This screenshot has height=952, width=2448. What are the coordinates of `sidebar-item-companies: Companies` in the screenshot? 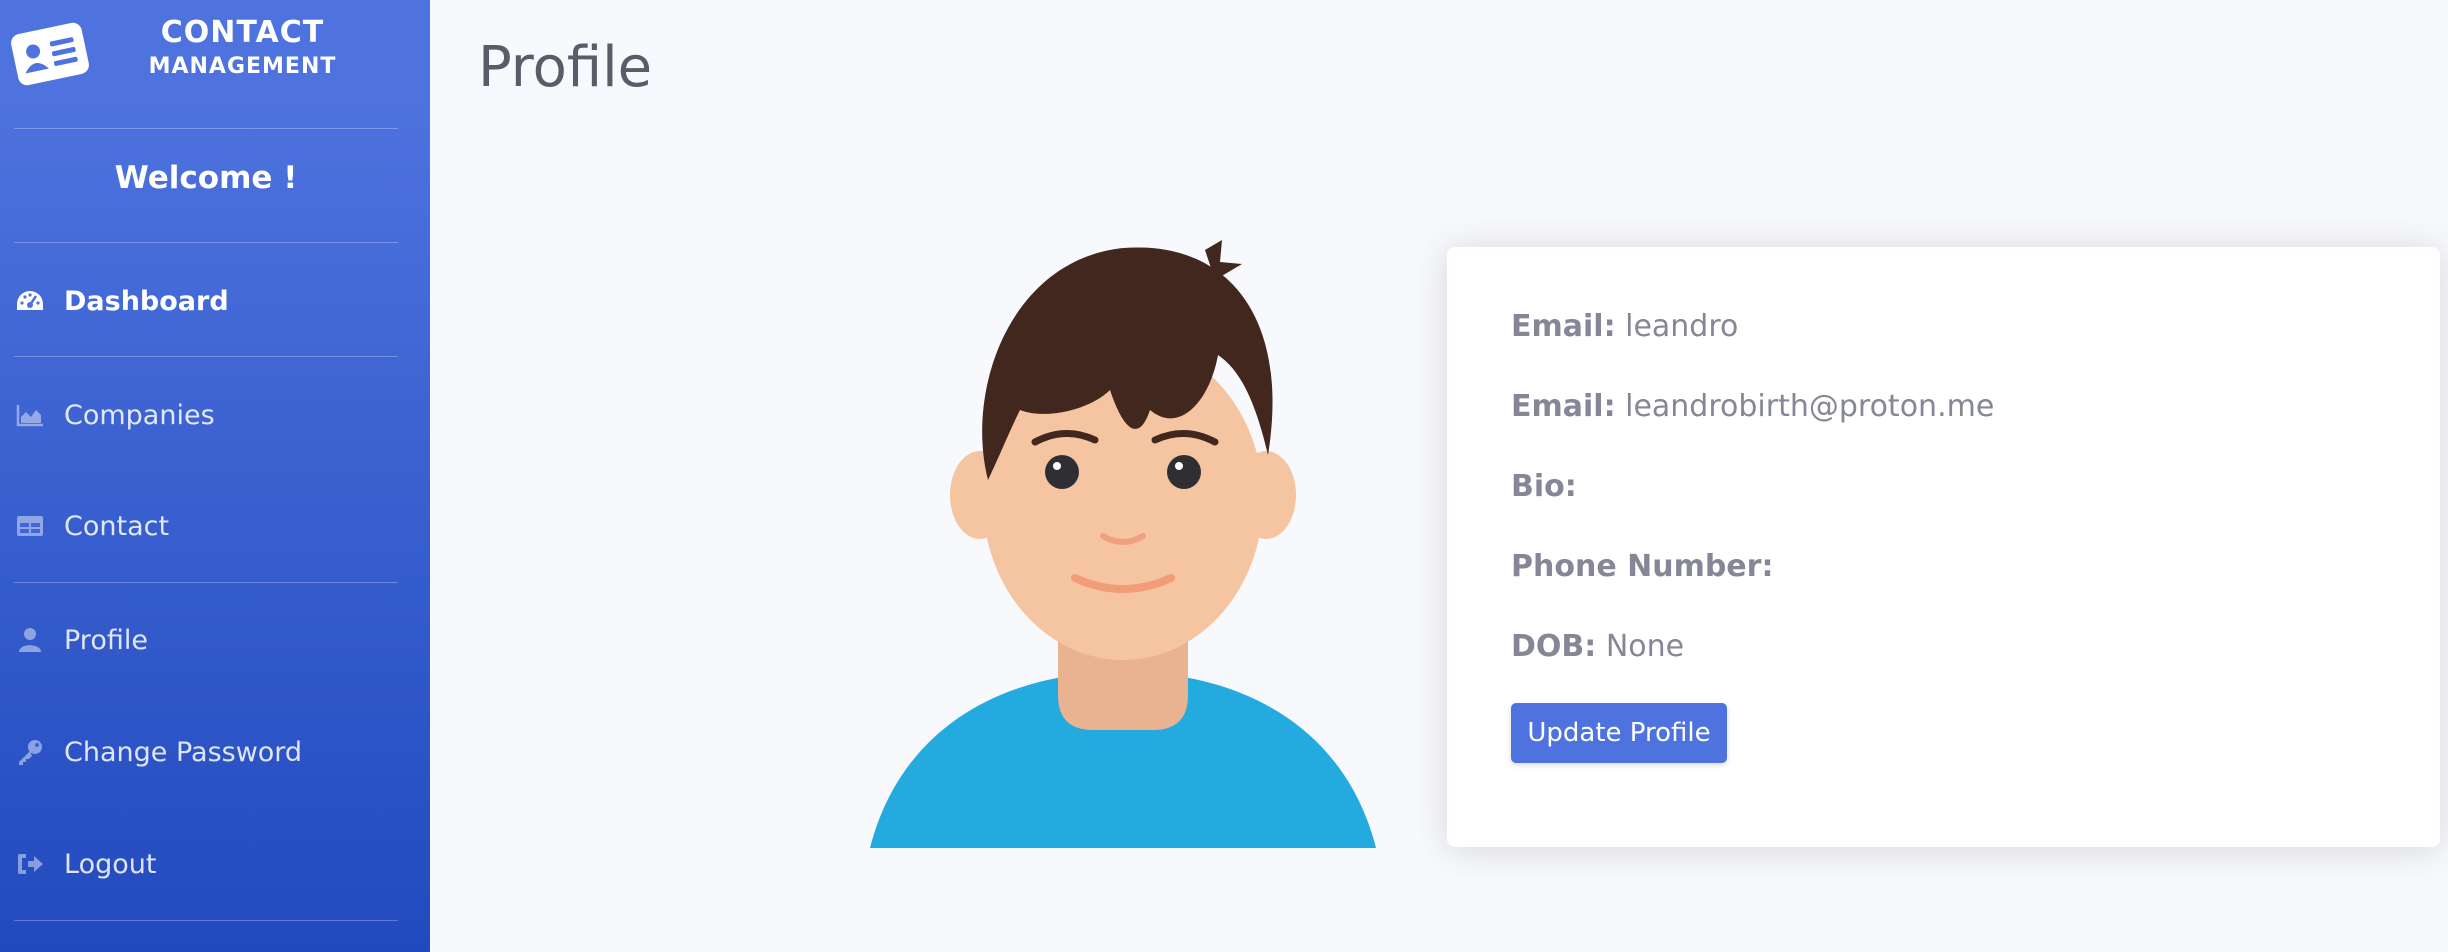 It's located at (200, 415).